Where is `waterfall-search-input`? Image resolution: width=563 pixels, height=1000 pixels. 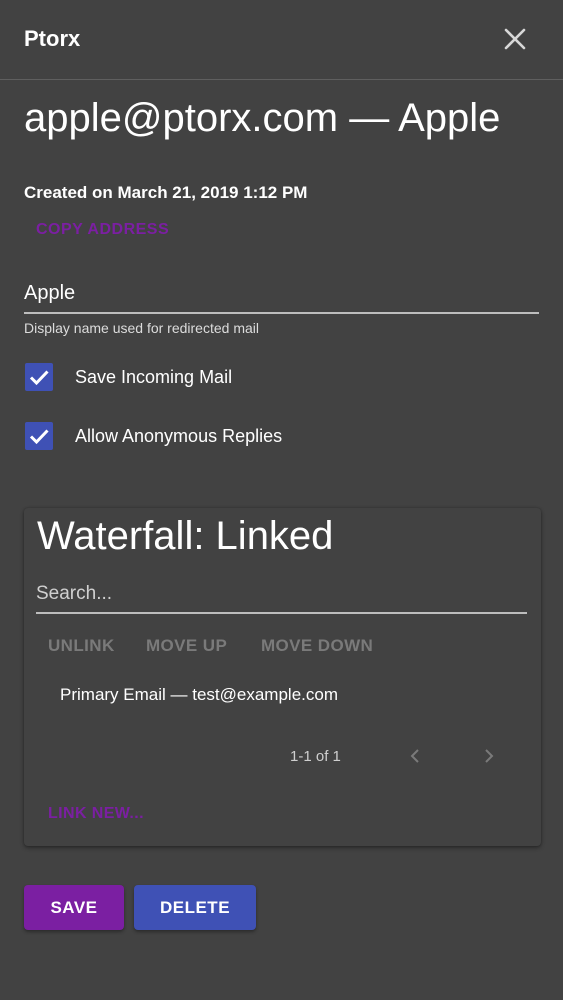 waterfall-search-input is located at coordinates (281, 594).